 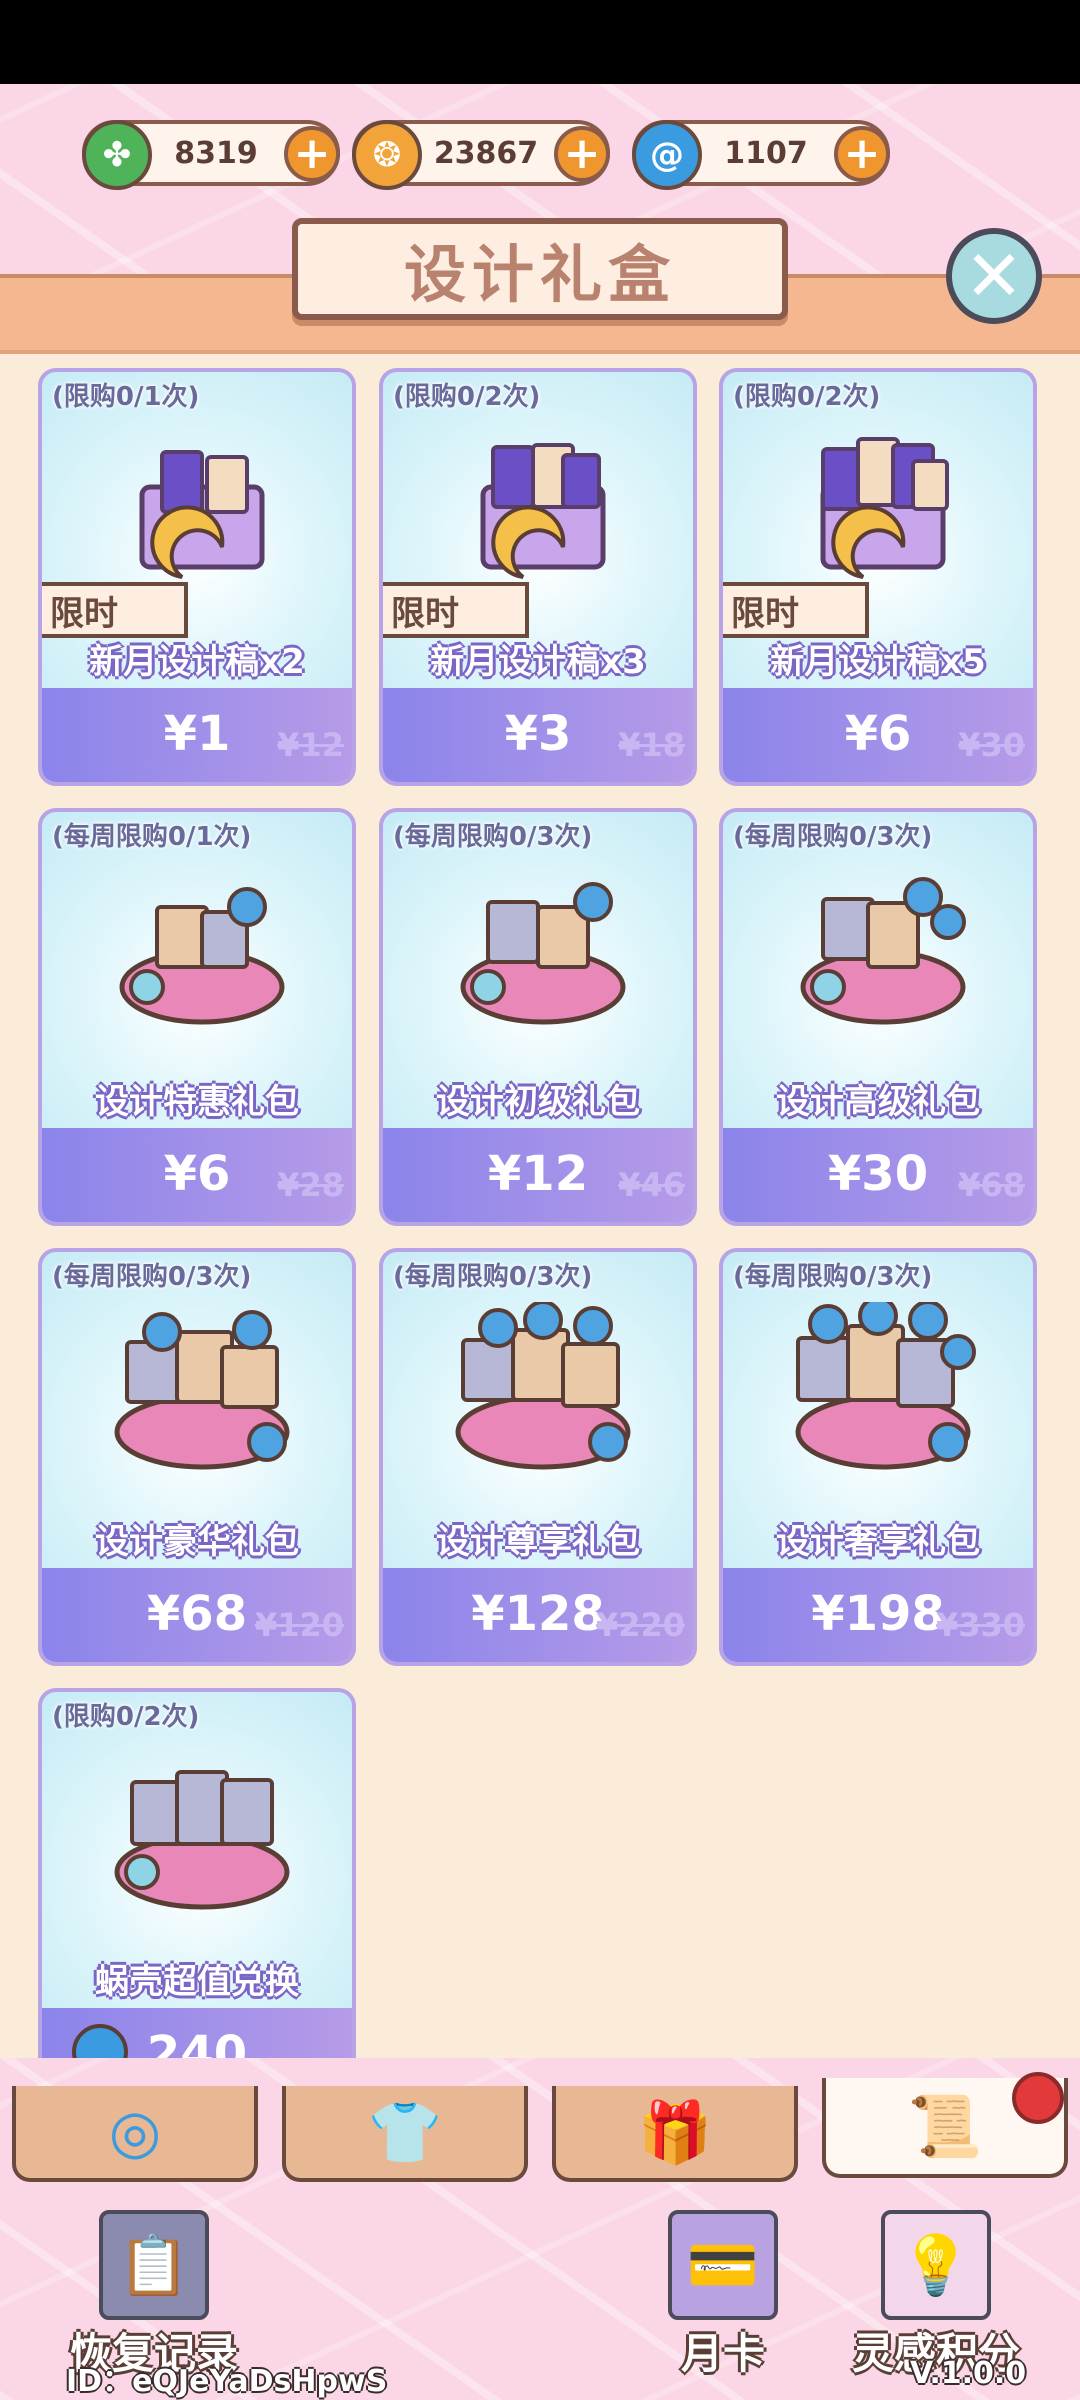 I want to click on shop-item: (限购0/1次) 限时 新月设计稿x2 ¥1 ¥12, so click(x=197, y=577).